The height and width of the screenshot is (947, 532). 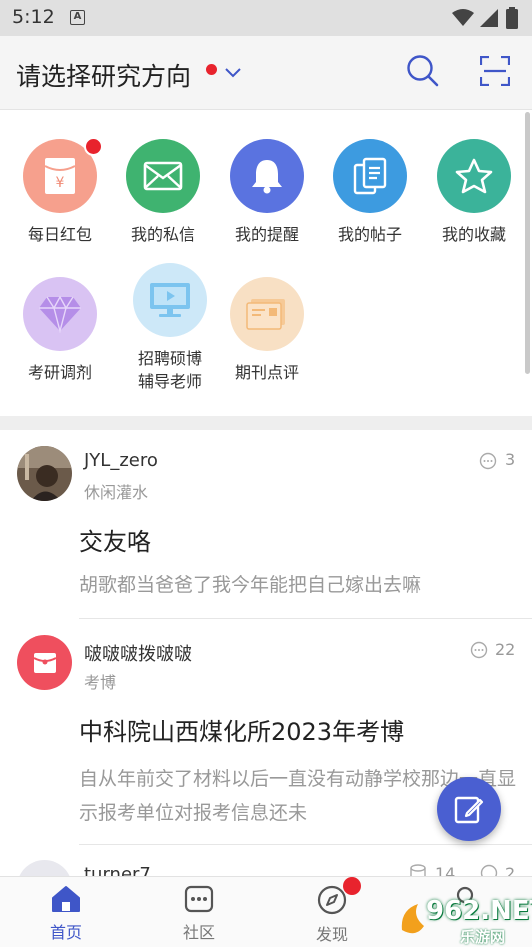 What do you see at coordinates (266, 372) in the screenshot?
I see `tile-label: 期刊点评` at bounding box center [266, 372].